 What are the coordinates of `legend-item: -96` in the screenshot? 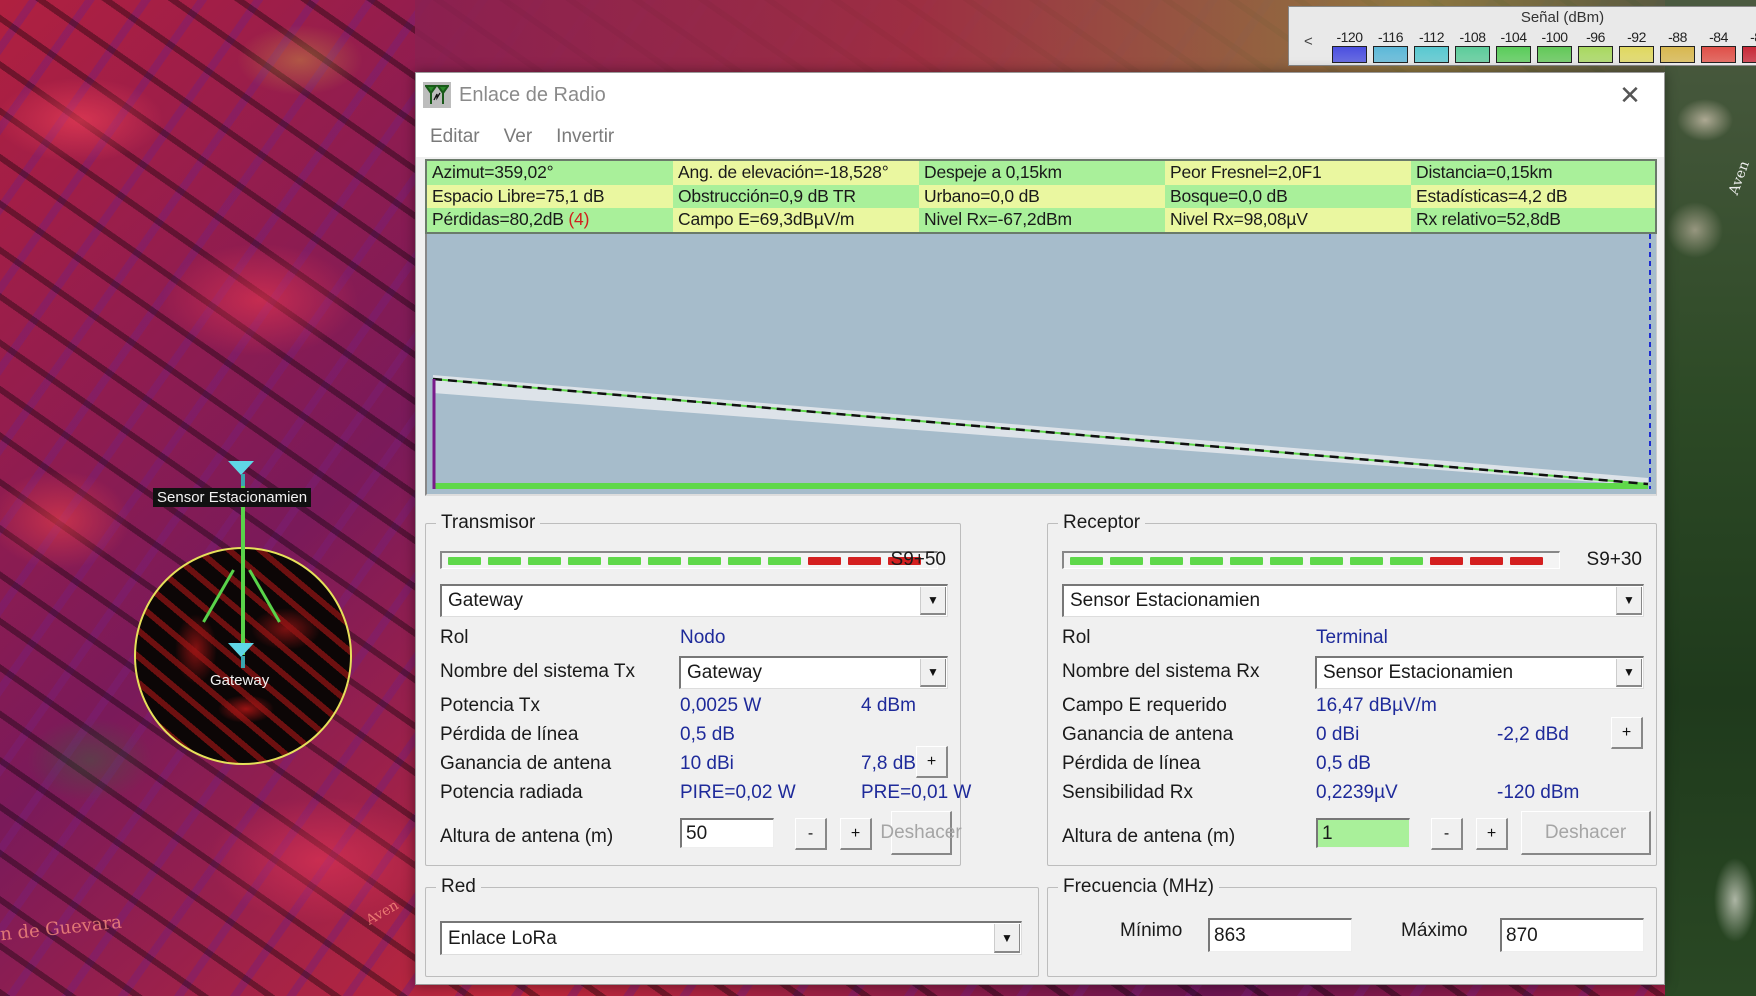 It's located at (1595, 46).